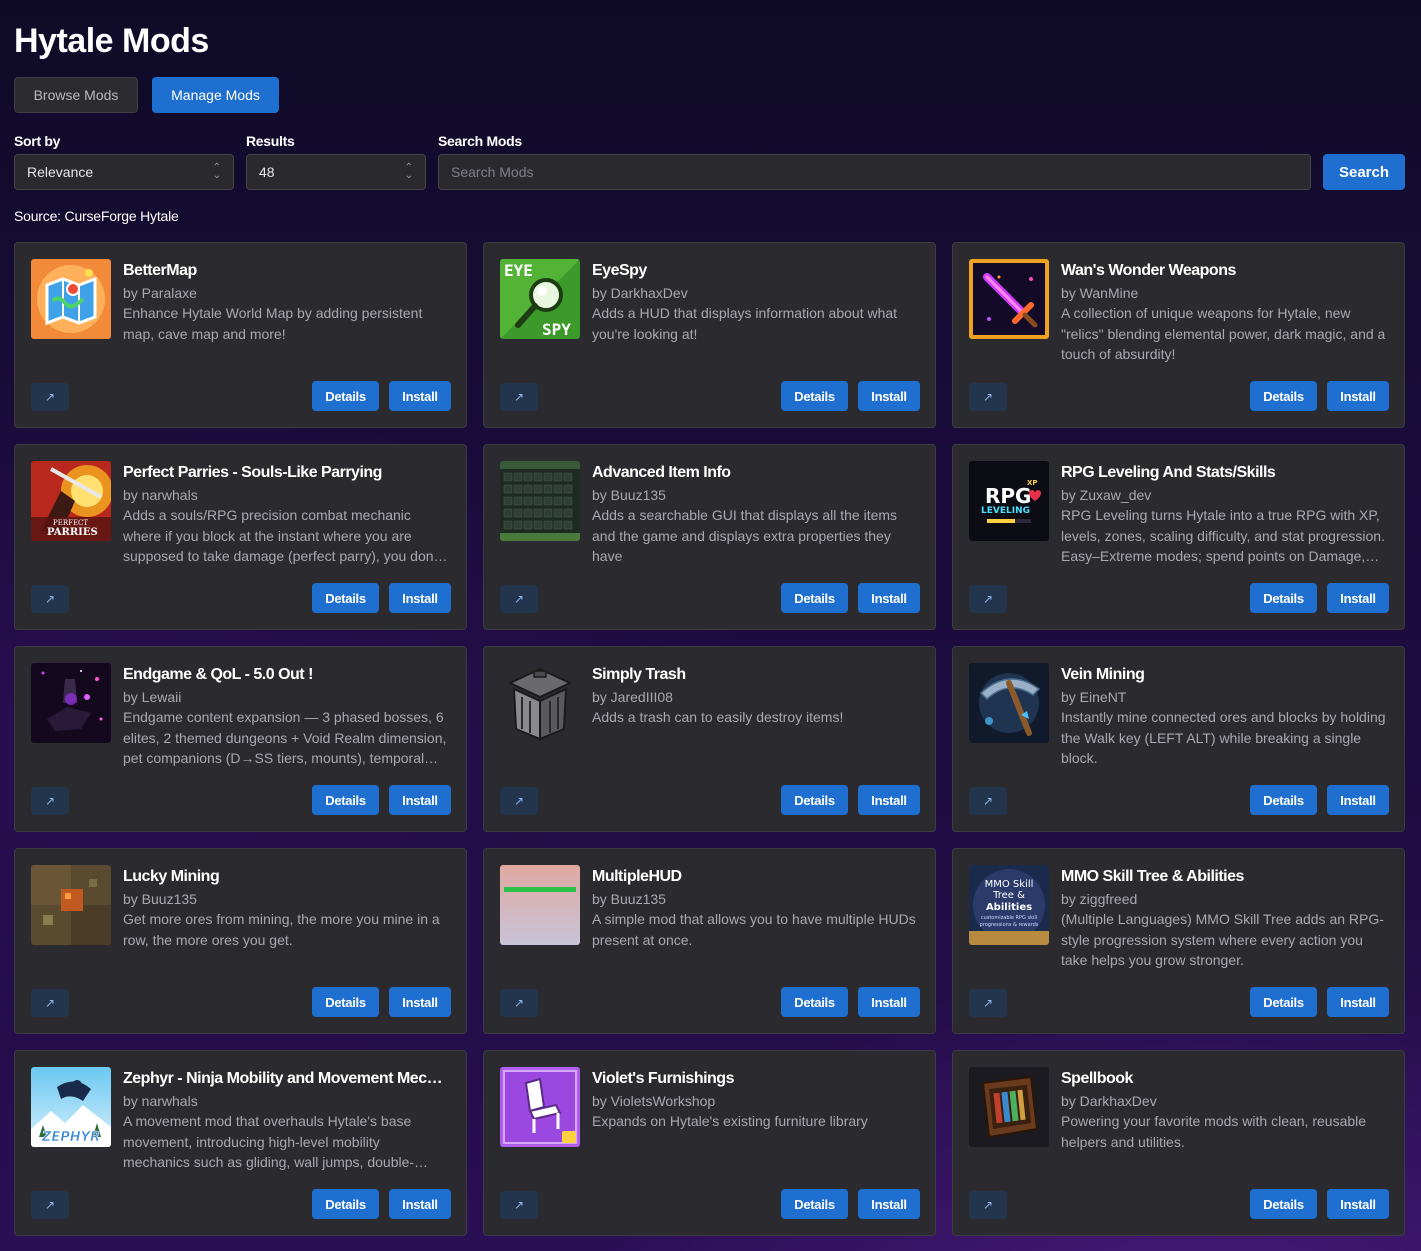 Image resolution: width=1421 pixels, height=1251 pixels. I want to click on void-realm-icon, so click(71, 703).